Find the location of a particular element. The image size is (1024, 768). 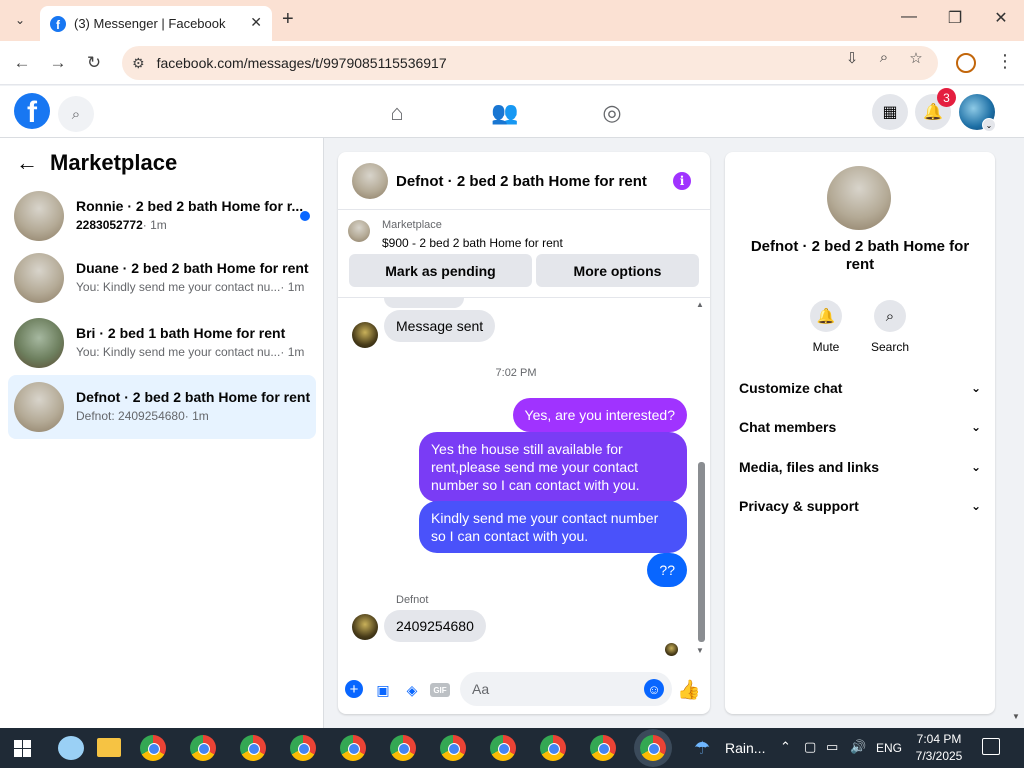

photo-icon: ▣ is located at coordinates (383, 690).